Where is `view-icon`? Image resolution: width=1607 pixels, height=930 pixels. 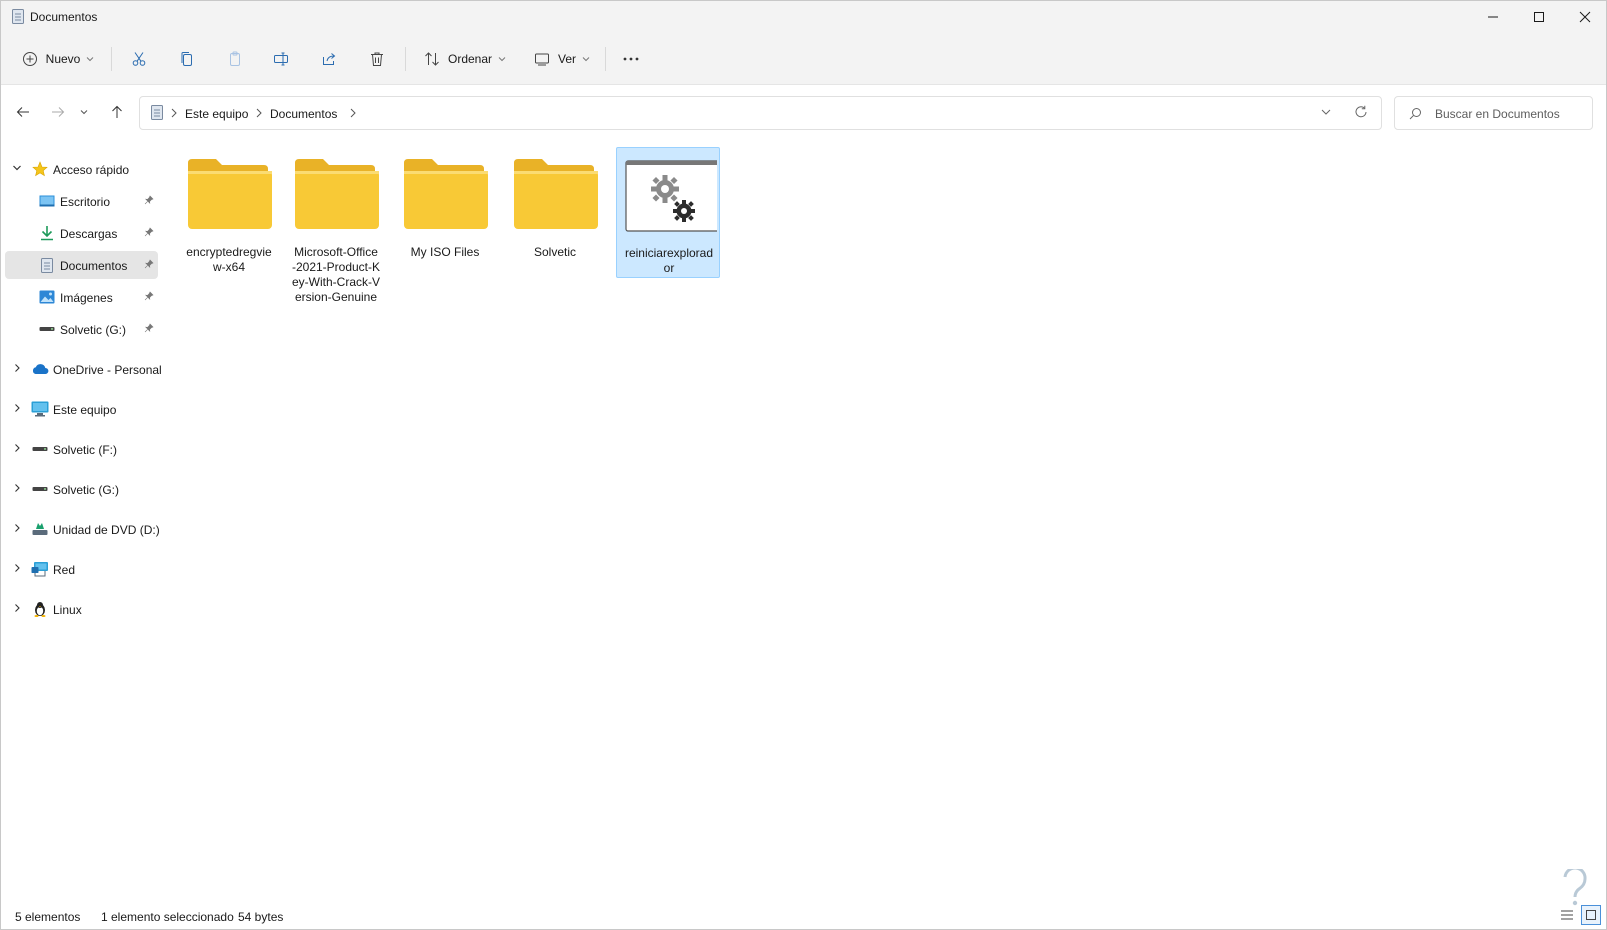
view-icon is located at coordinates (541, 59).